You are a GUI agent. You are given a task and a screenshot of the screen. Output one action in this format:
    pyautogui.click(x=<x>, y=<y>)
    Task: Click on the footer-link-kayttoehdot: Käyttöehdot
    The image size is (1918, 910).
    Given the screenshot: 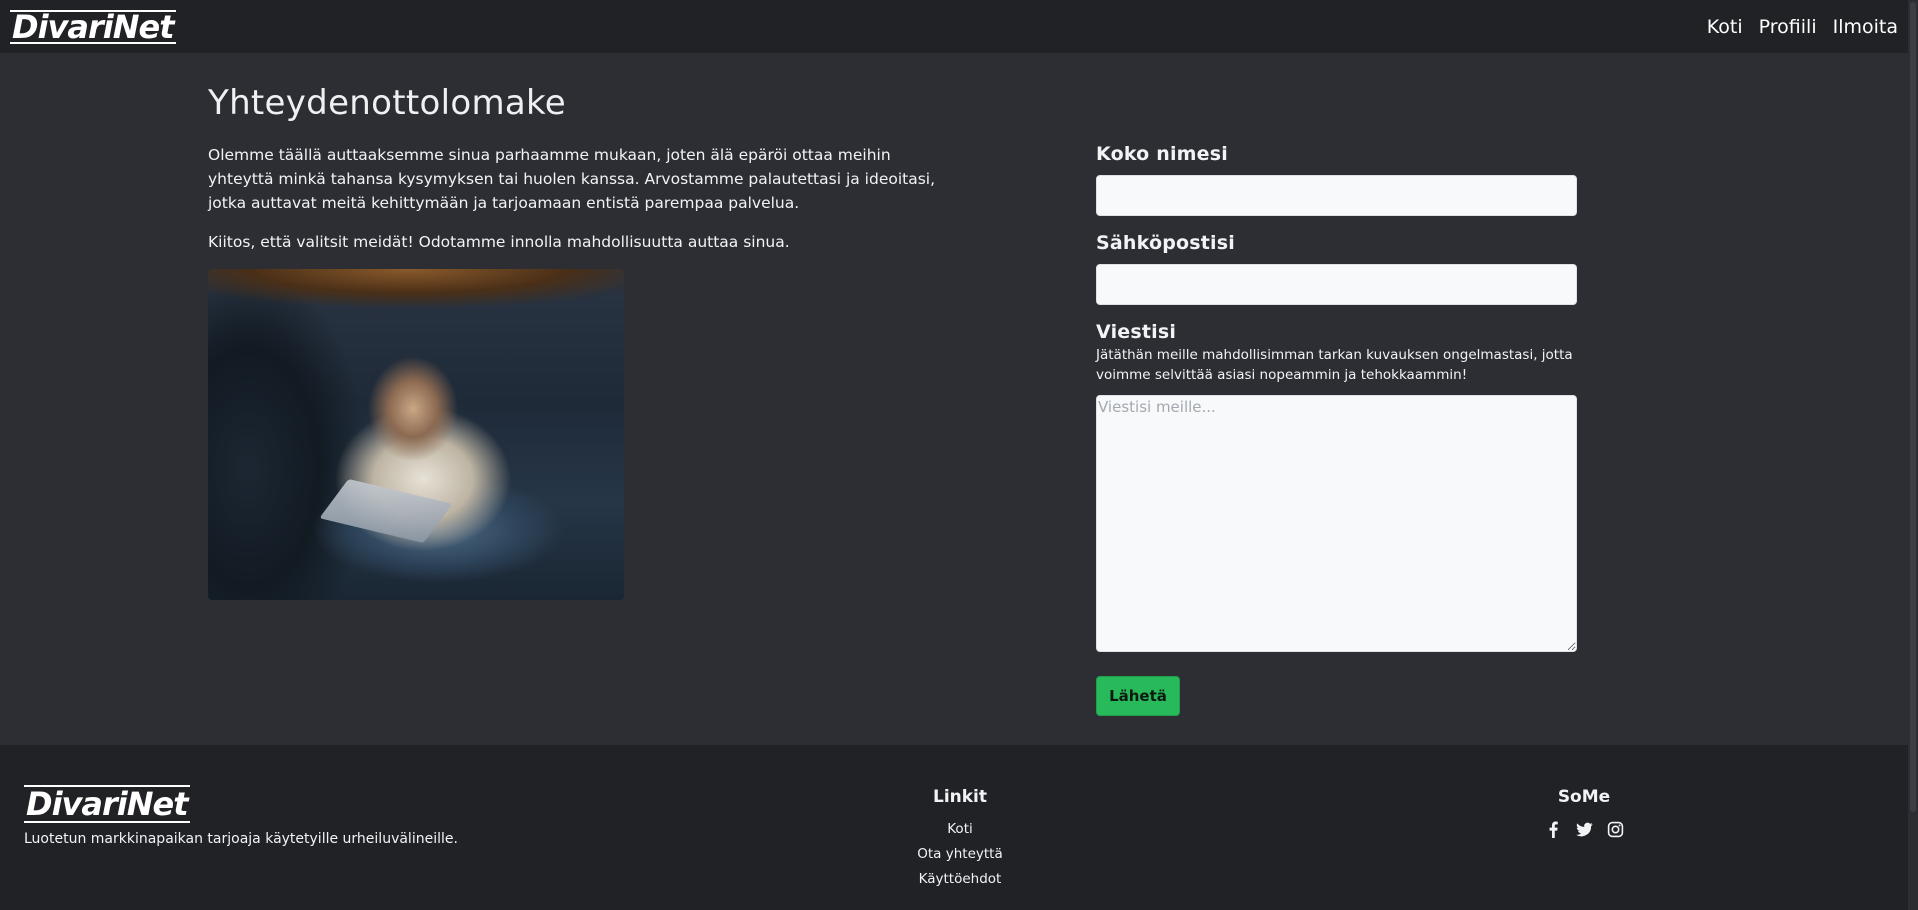 What is the action you would take?
    pyautogui.click(x=960, y=879)
    